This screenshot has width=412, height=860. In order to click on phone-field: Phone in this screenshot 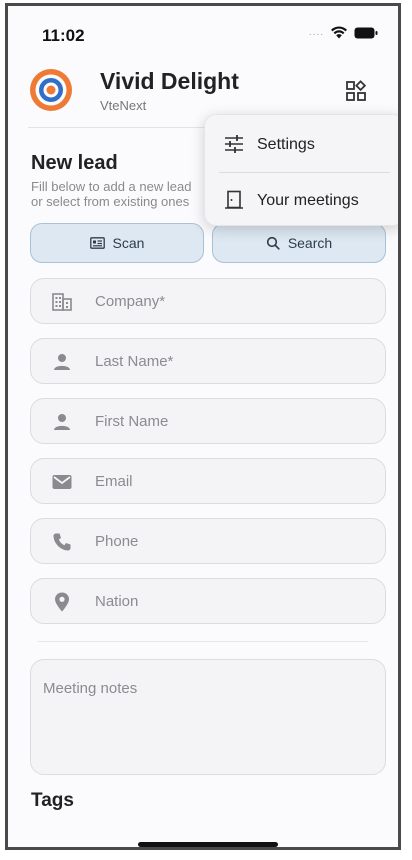, I will do `click(208, 541)`.